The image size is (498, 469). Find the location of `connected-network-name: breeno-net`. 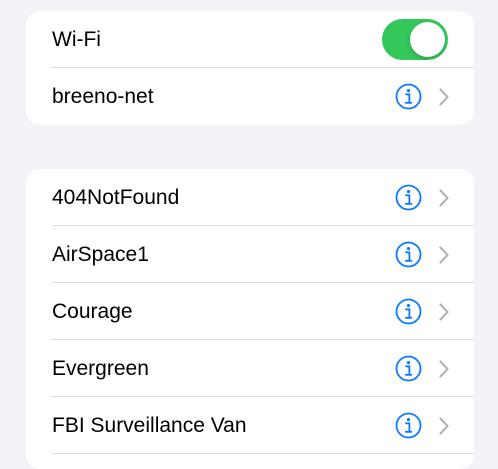

connected-network-name: breeno-net is located at coordinates (103, 96).